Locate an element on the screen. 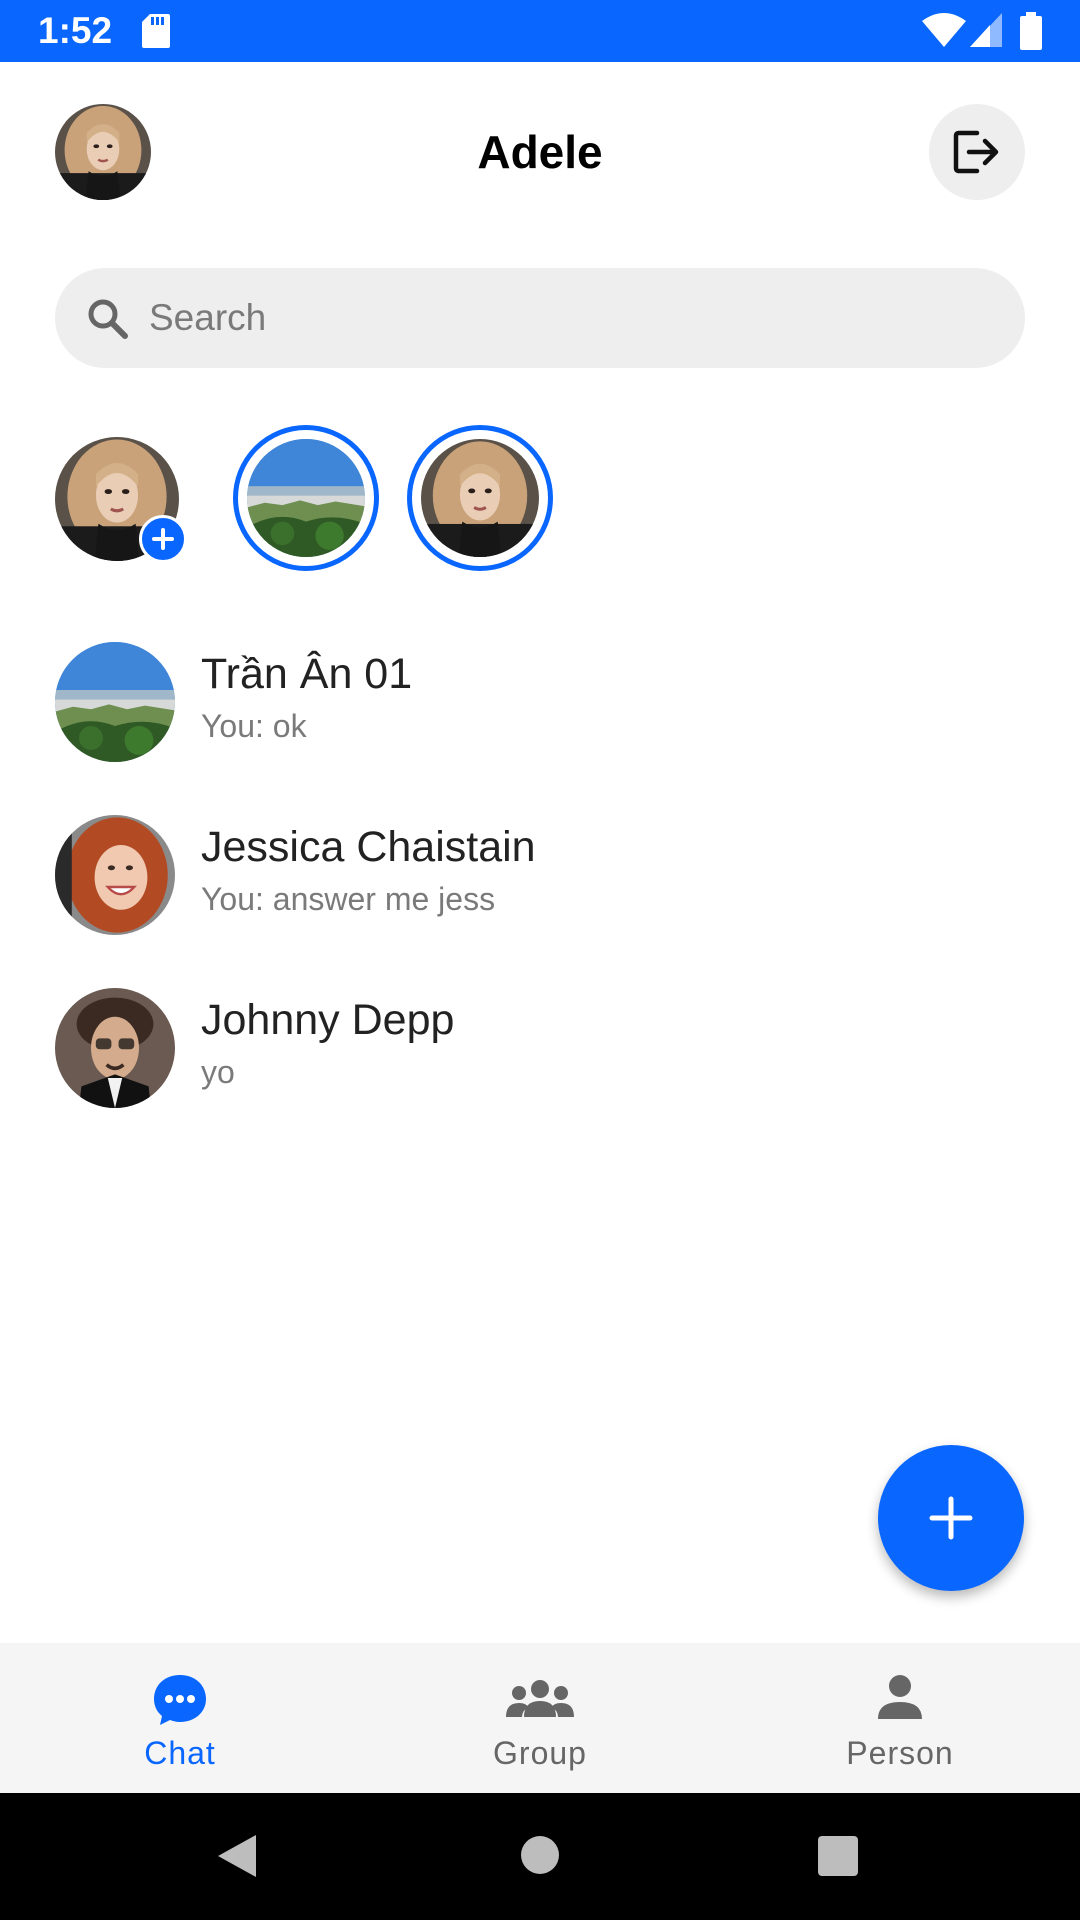 This screenshot has height=1920, width=1080. person-icon is located at coordinates (900, 1697).